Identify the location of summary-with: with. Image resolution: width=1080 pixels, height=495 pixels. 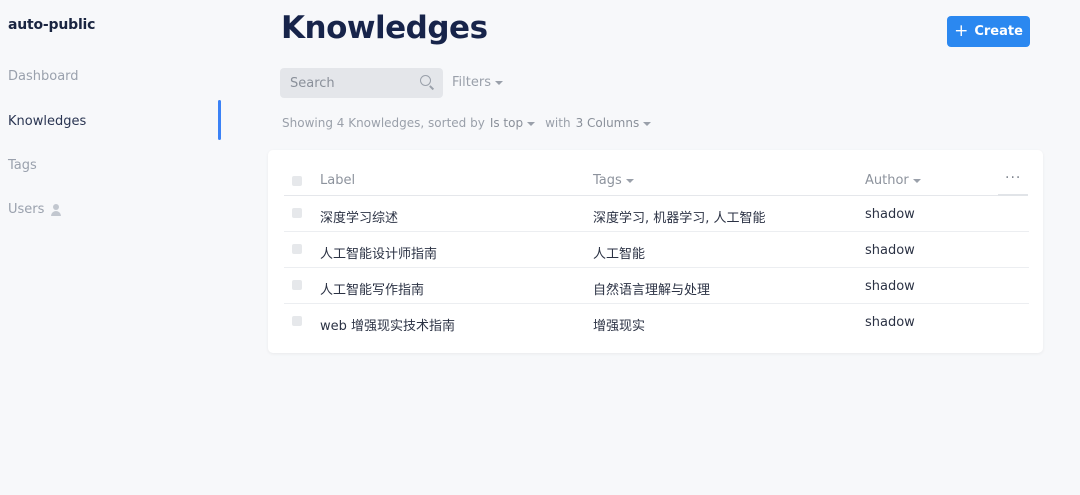
(558, 123).